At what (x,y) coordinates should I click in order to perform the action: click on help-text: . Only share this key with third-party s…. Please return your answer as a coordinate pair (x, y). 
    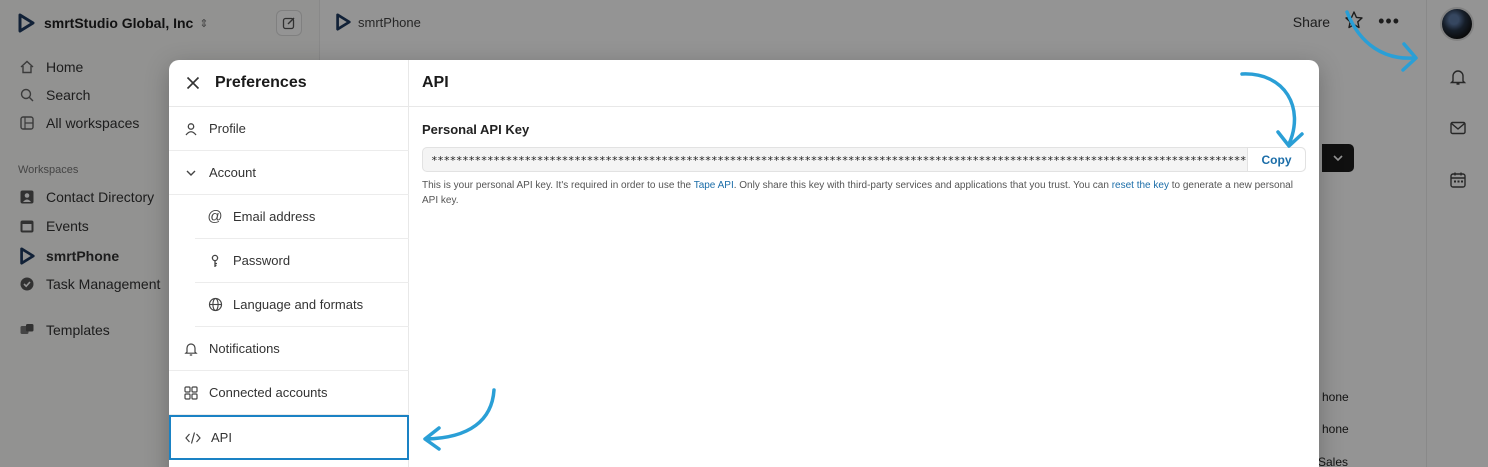
    Looking at the image, I should click on (922, 185).